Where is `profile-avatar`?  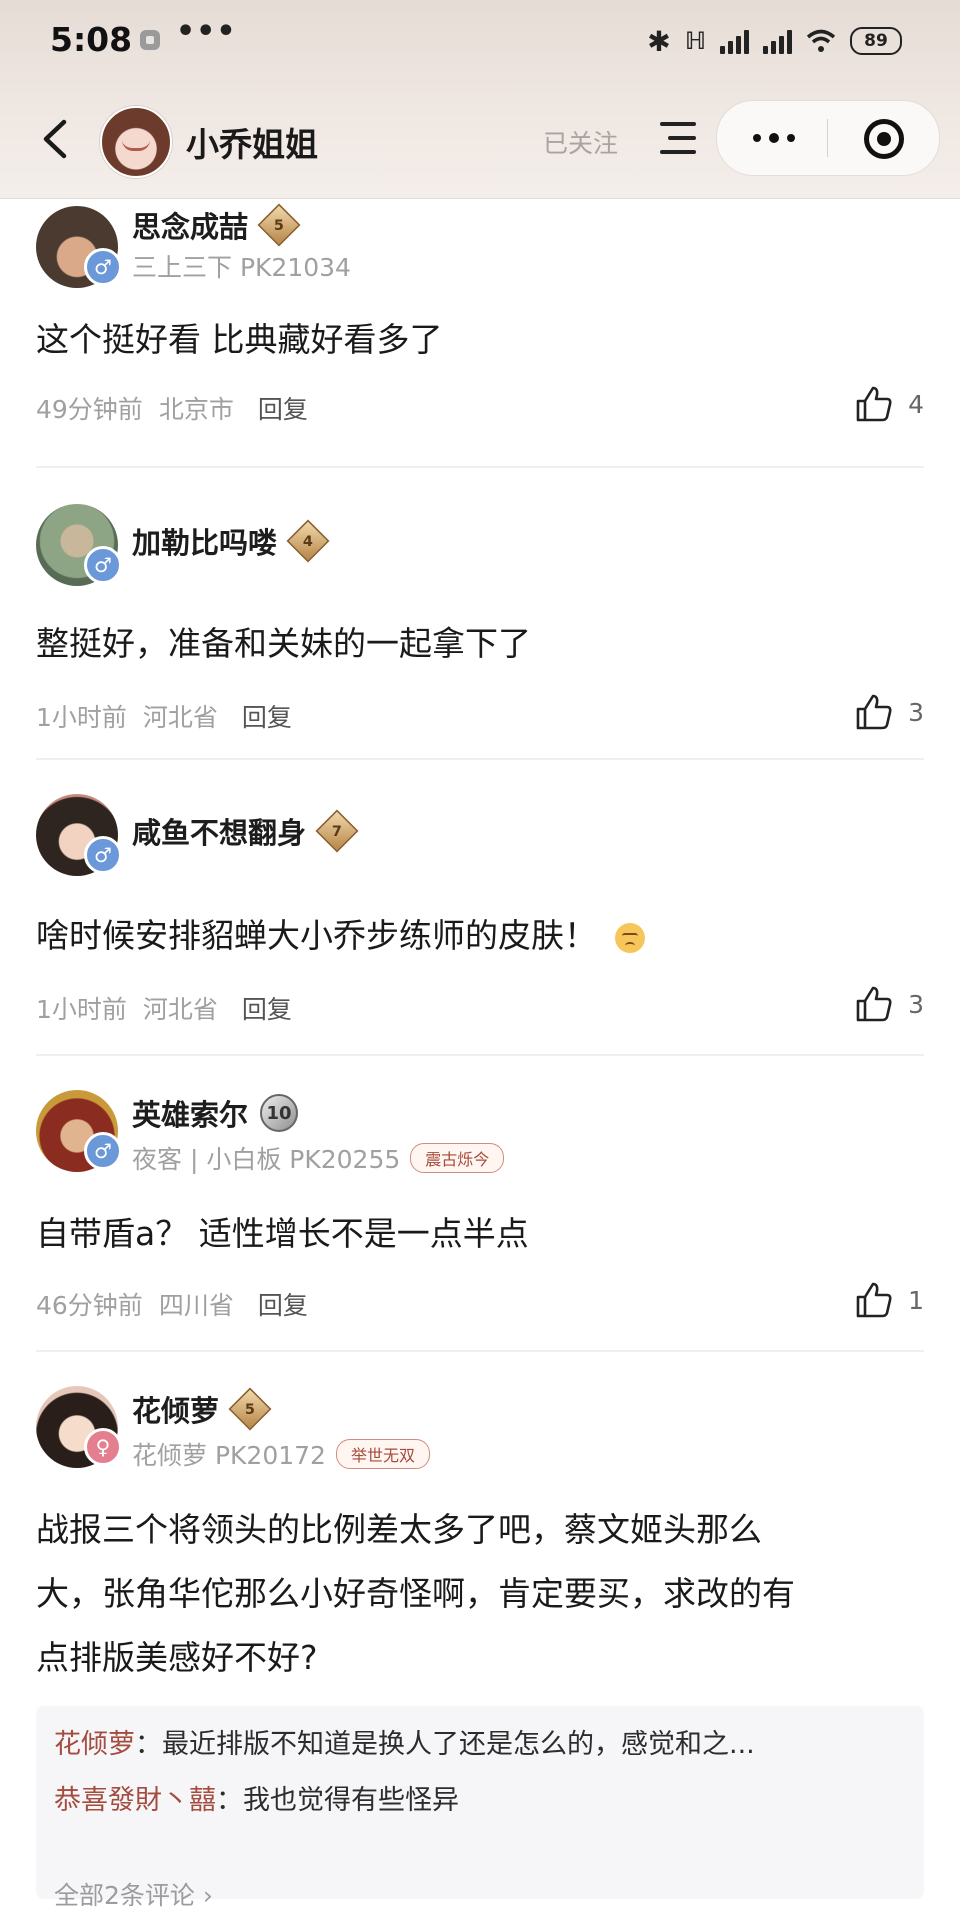
profile-avatar is located at coordinates (136, 142).